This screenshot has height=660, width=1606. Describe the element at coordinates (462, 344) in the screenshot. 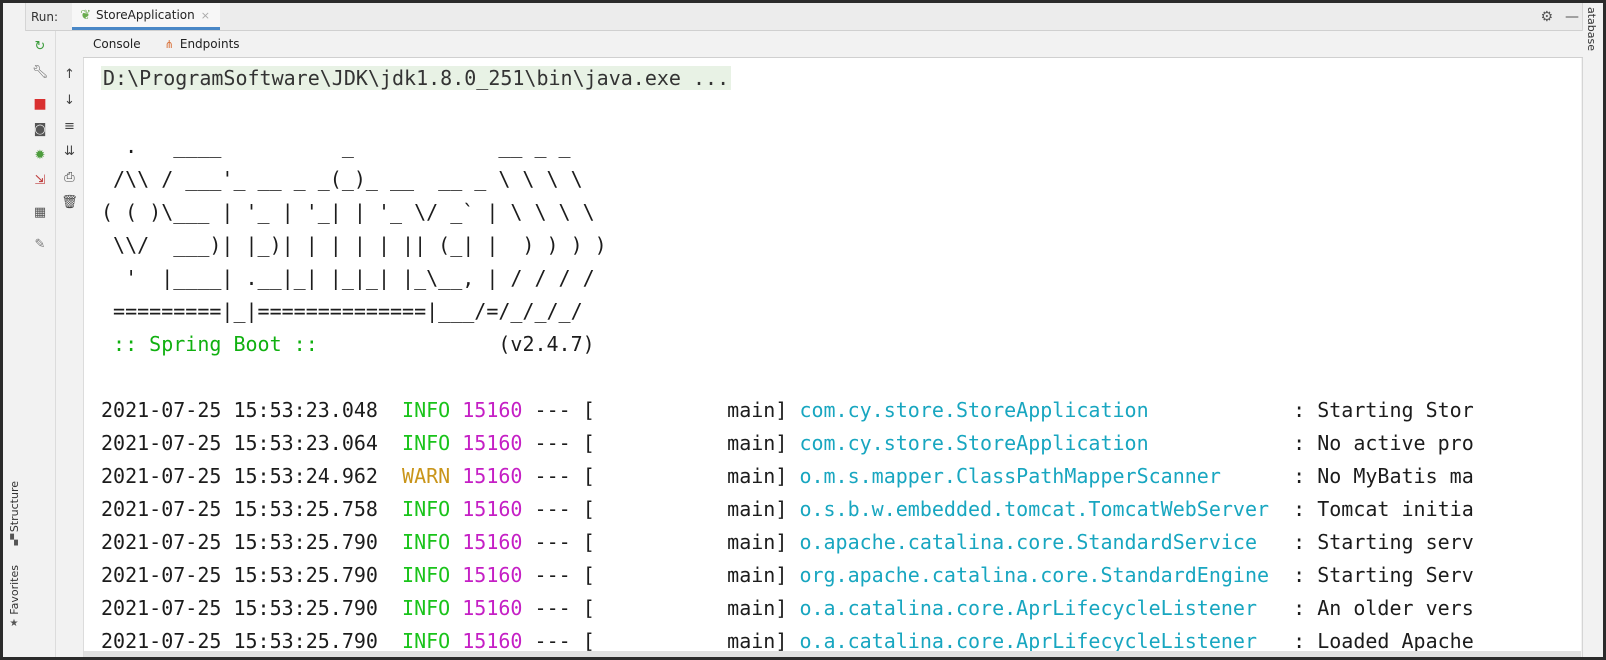

I see `spring-boot-version: (v2.4.7)` at that location.